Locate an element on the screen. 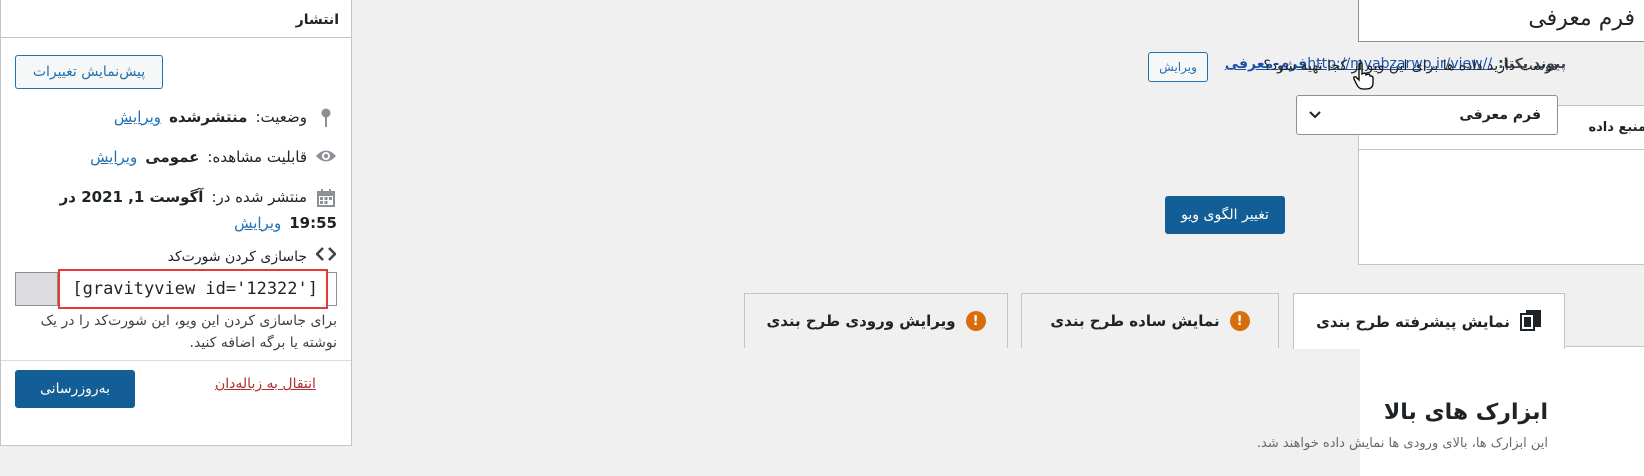 The width and height of the screenshot is (1644, 476). copy-icon is located at coordinates (1530, 322).